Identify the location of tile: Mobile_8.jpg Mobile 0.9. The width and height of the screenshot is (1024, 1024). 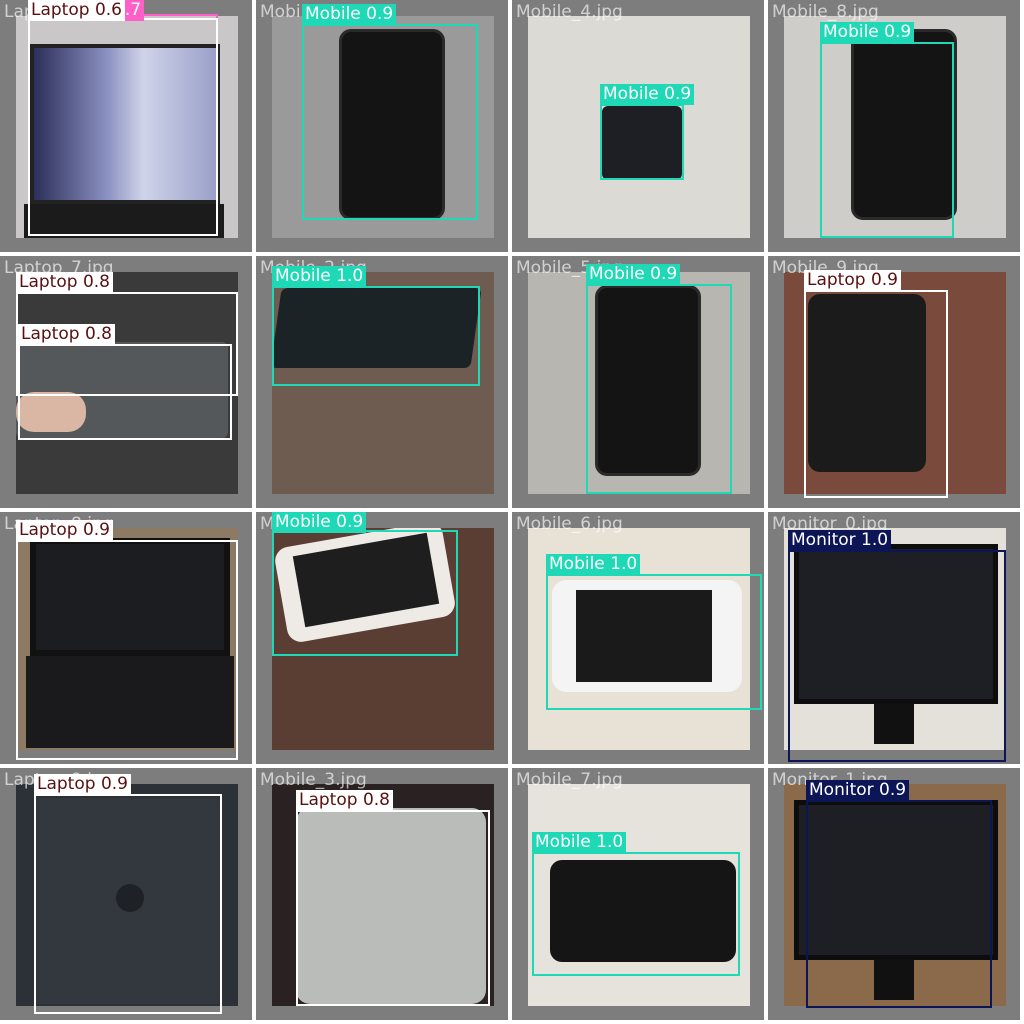
(894, 126).